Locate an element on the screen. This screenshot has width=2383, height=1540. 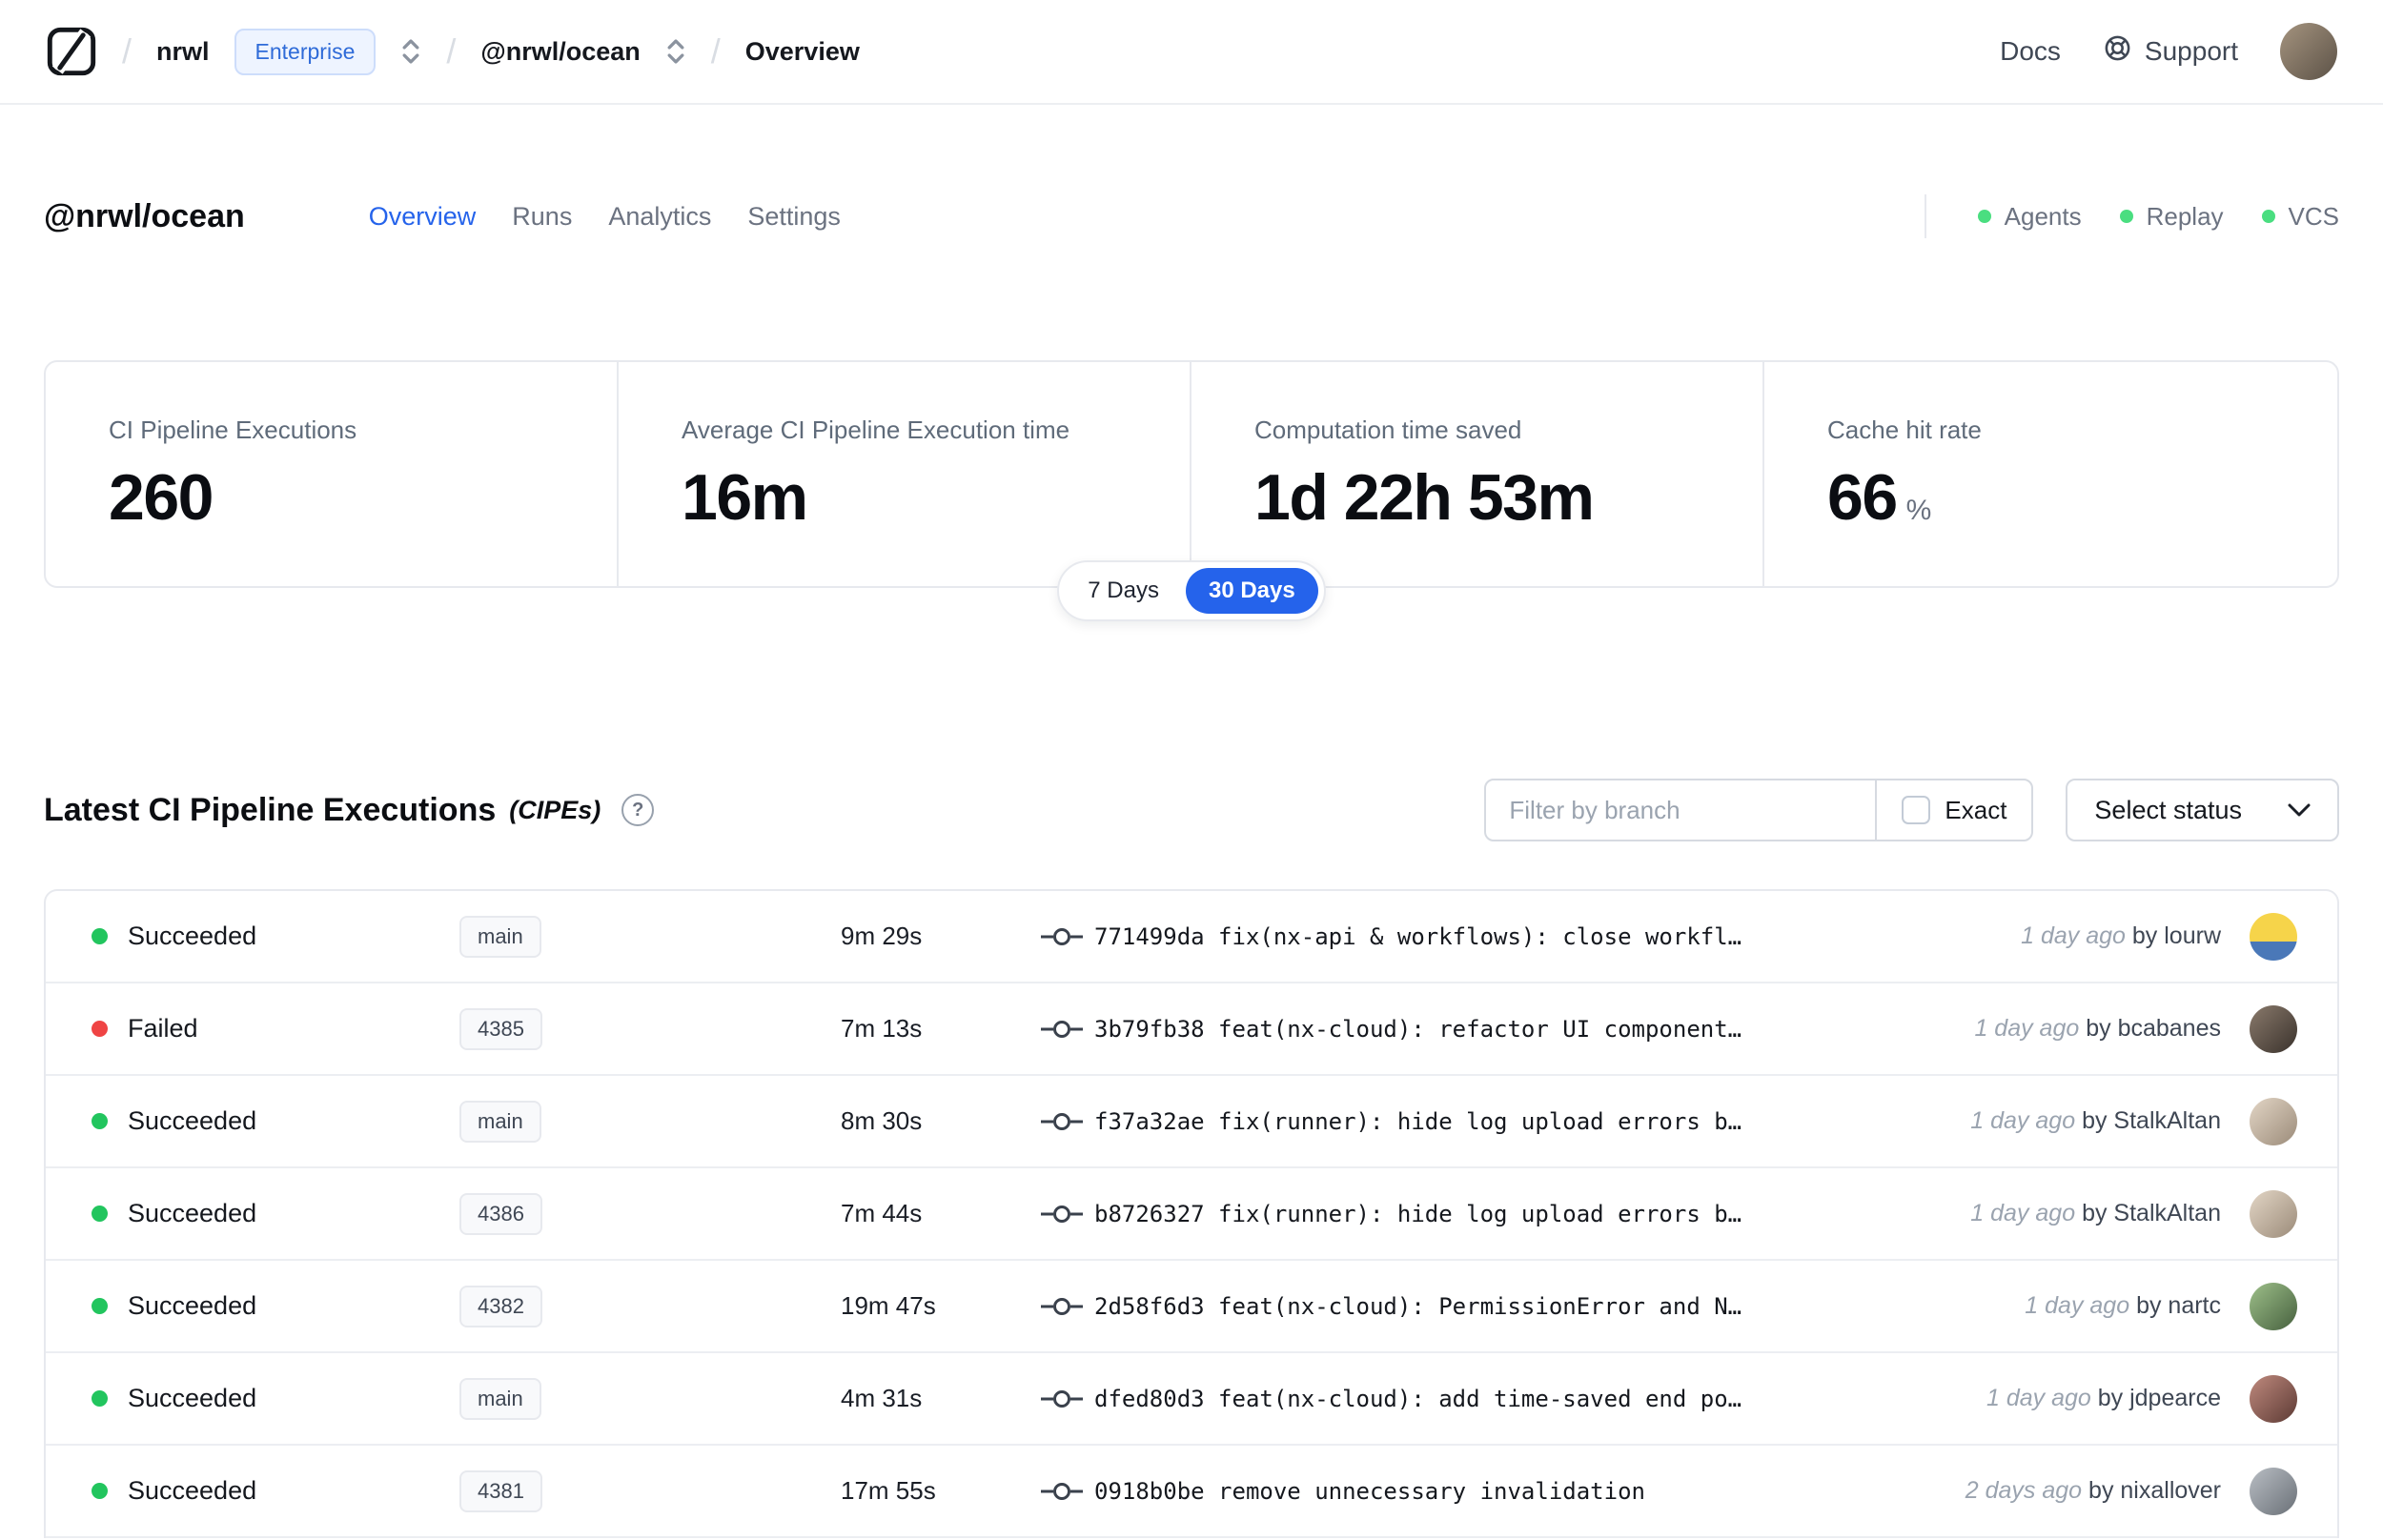
metric-value-number: 66 is located at coordinates (1863, 497).